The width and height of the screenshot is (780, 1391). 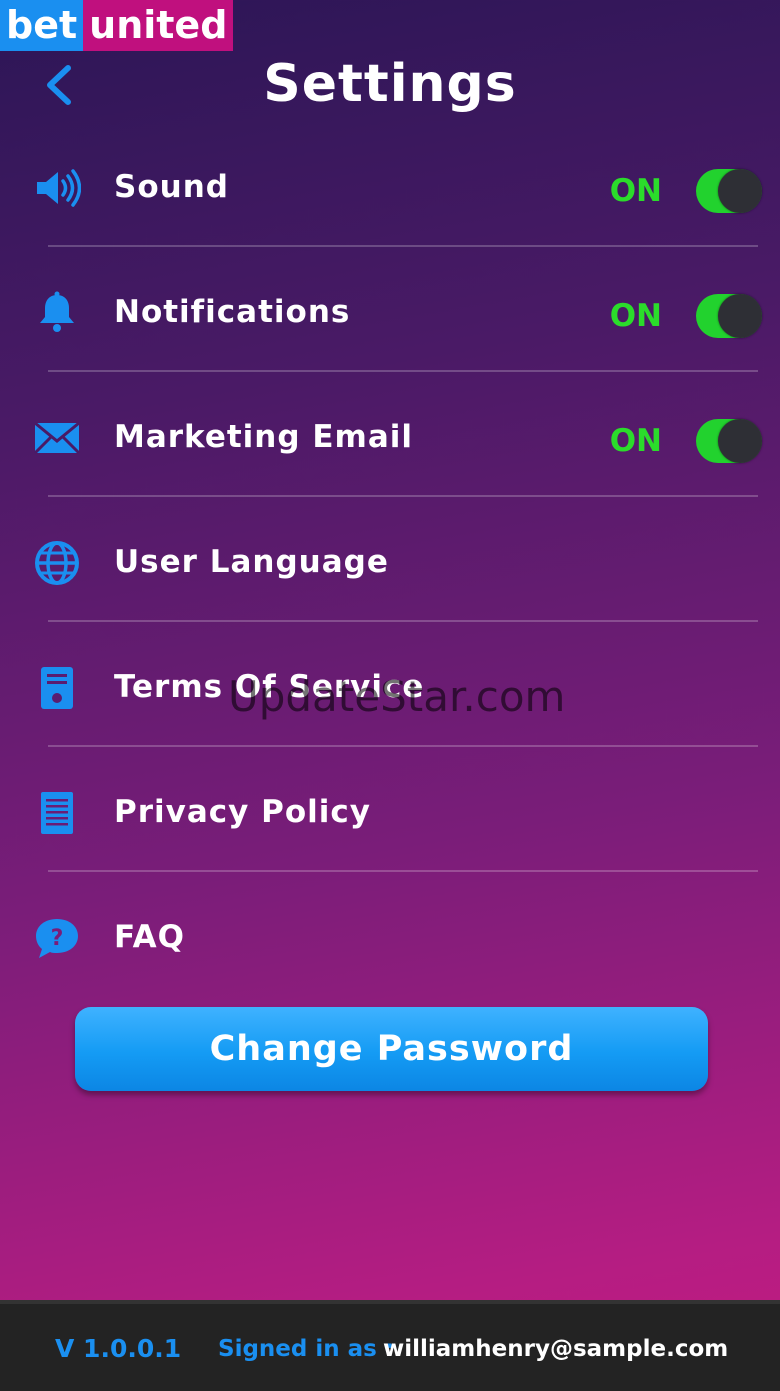 What do you see at coordinates (264, 437) in the screenshot?
I see `setting-label: Marketing Email` at bounding box center [264, 437].